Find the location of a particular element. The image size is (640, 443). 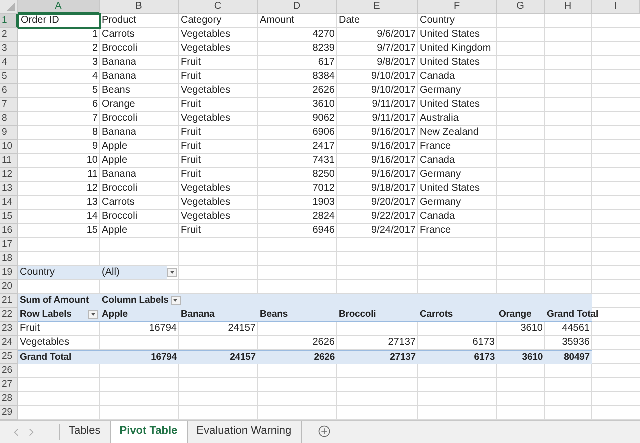

table-cell-text: 8 is located at coordinates (95, 132).